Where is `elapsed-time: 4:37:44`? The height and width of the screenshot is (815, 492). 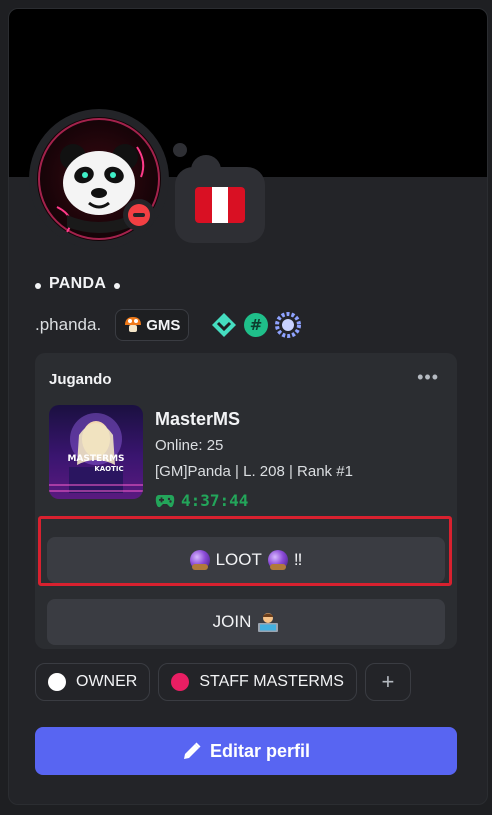 elapsed-time: 4:37:44 is located at coordinates (215, 500).